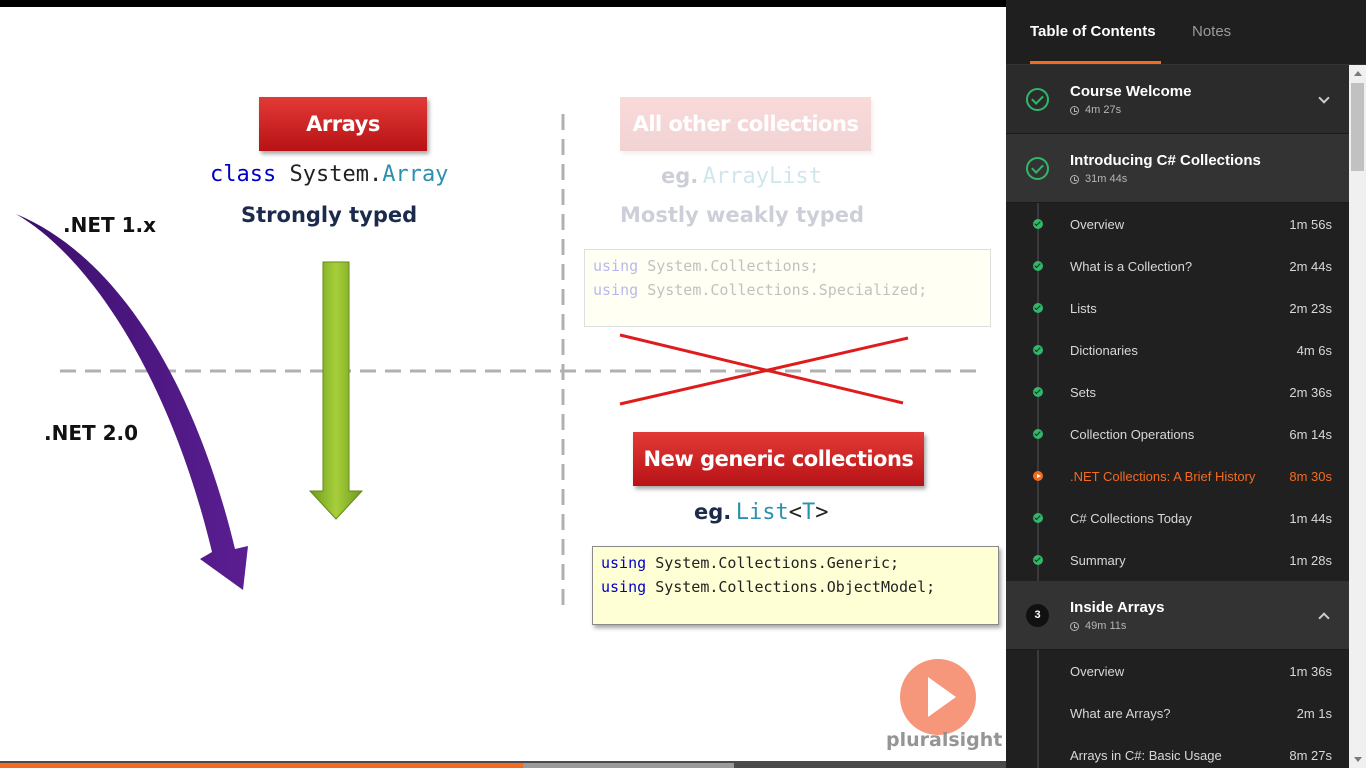  What do you see at coordinates (1310, 560) in the screenshot?
I see `clip-duration: 1m 28s` at bounding box center [1310, 560].